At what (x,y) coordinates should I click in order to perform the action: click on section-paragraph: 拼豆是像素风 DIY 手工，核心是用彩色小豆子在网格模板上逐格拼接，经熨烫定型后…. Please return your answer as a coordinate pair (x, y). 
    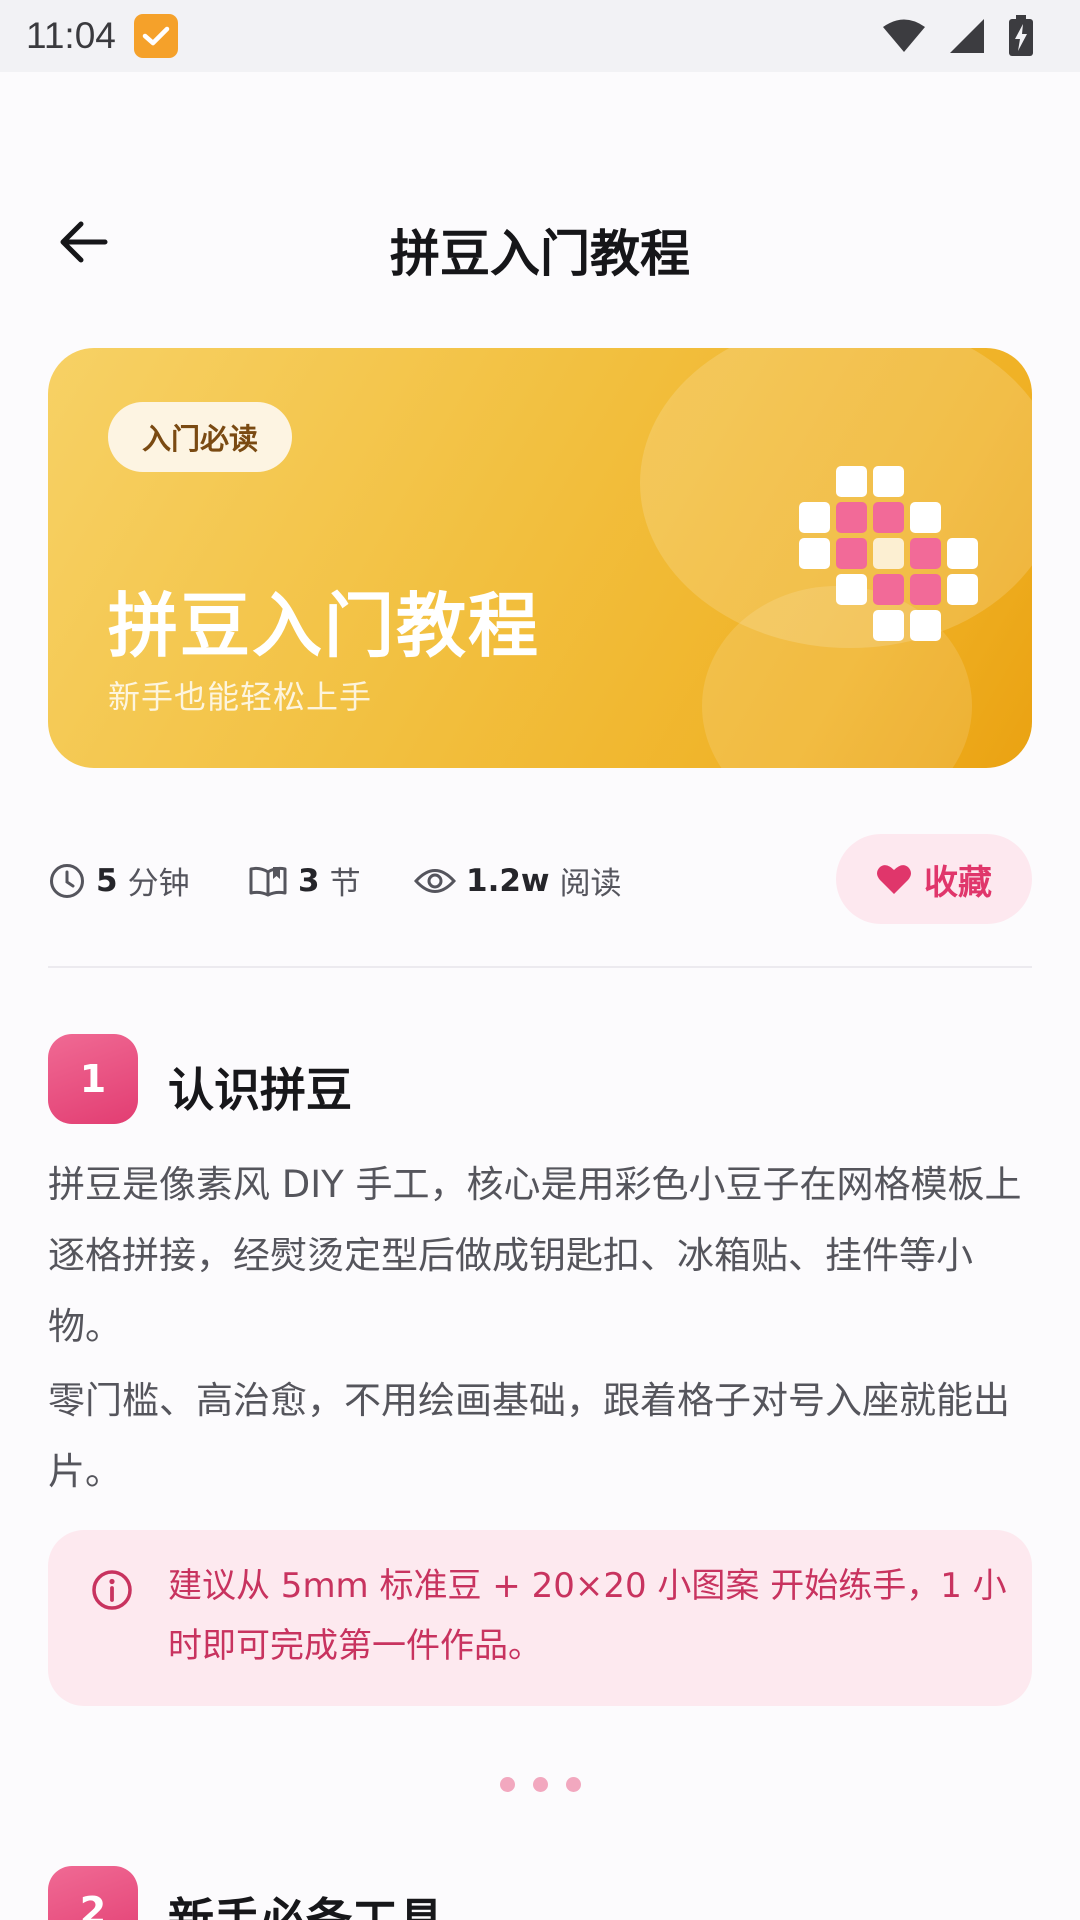
    Looking at the image, I should click on (535, 1255).